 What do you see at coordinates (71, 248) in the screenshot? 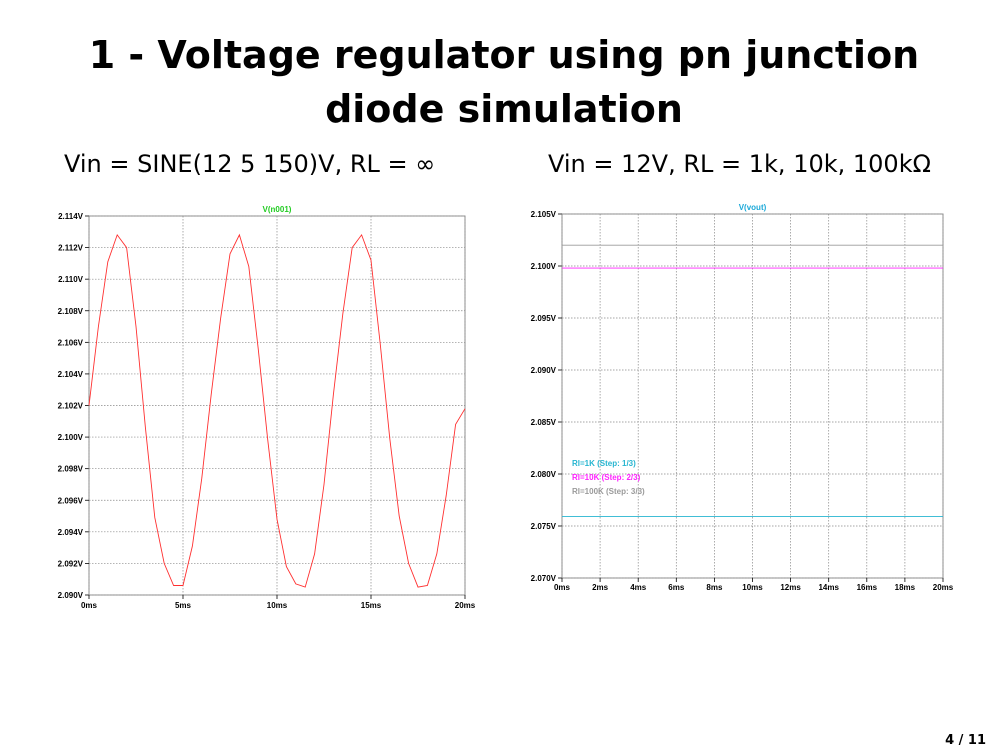
I see `left-y-tick-label: 2.112V` at bounding box center [71, 248].